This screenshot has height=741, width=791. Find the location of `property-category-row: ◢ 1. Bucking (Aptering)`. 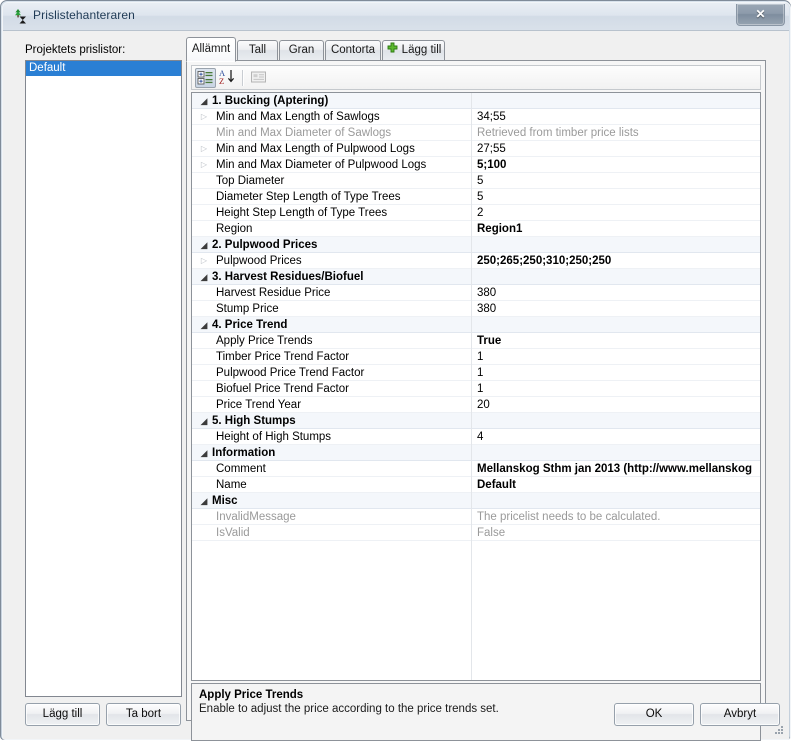

property-category-row: ◢ 1. Bucking (Aptering) is located at coordinates (476, 101).